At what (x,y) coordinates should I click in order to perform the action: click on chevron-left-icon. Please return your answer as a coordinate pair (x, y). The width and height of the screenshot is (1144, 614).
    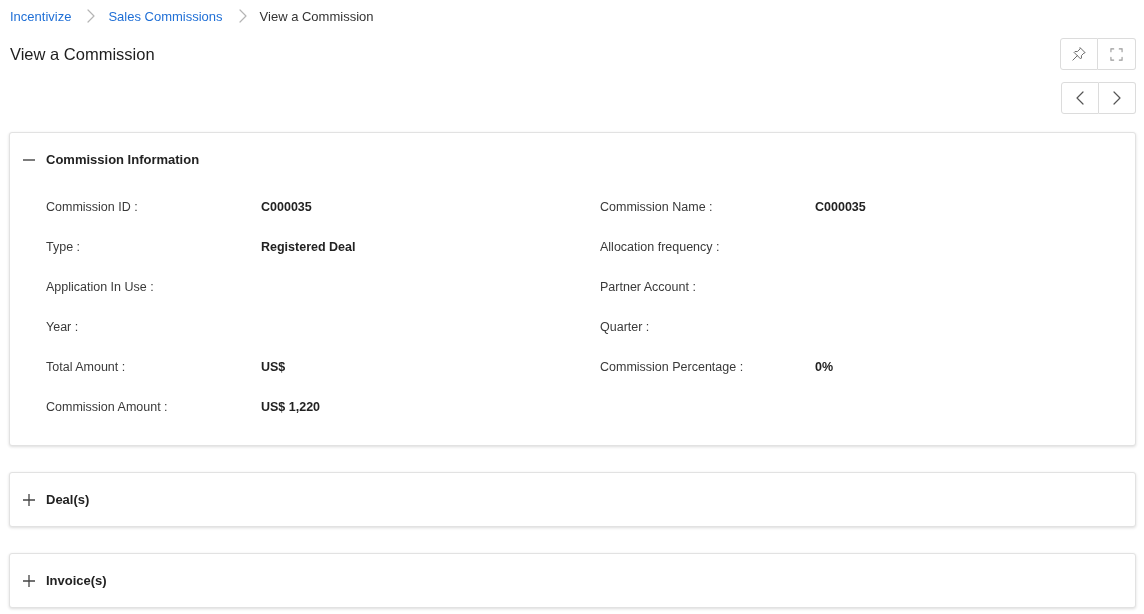
    Looking at the image, I should click on (1079, 98).